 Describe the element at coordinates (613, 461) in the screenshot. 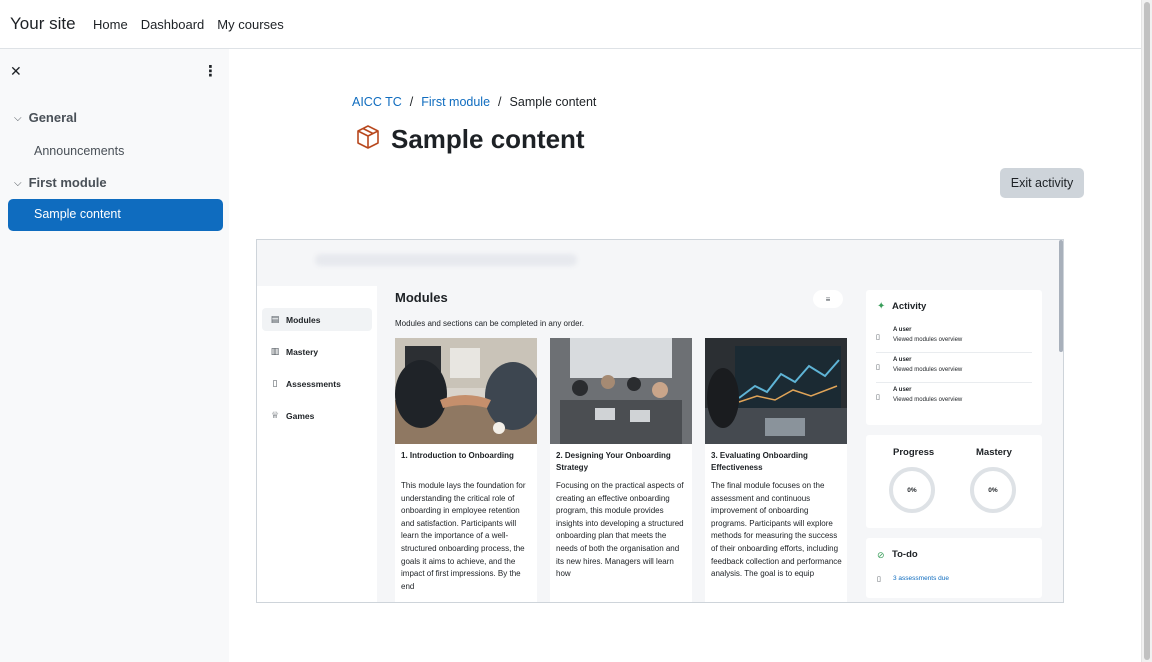

I see `module-card-title: 2. Designing Your Onboarding Strategy` at that location.